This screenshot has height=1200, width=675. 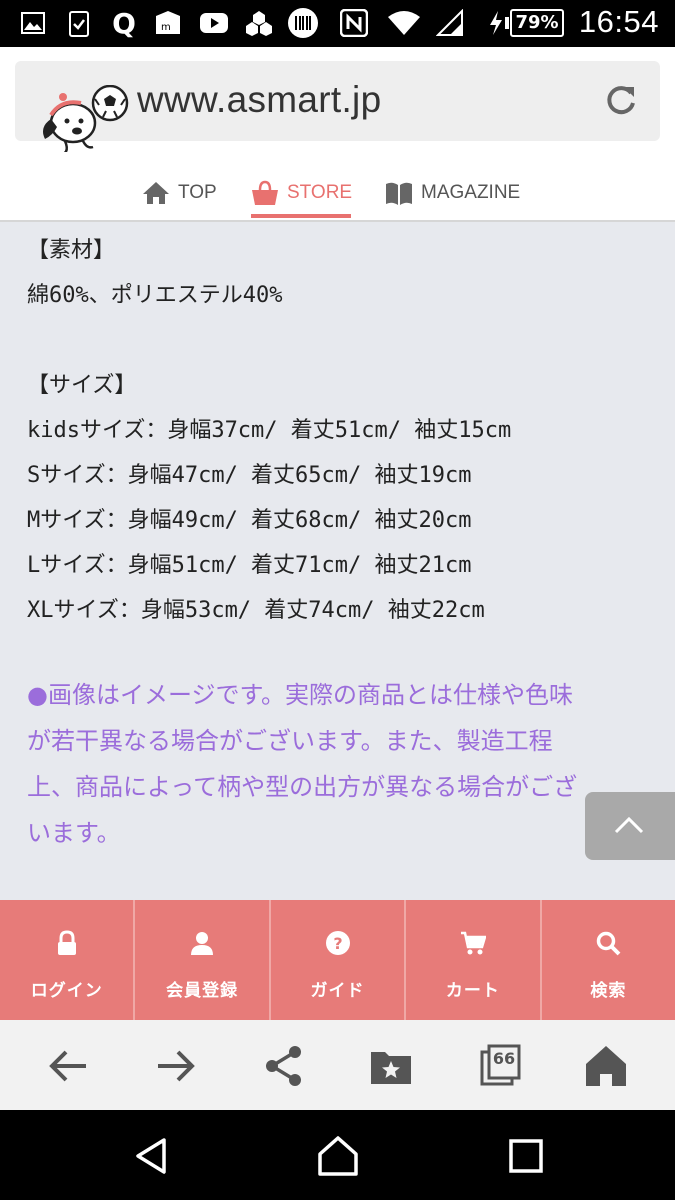 I want to click on status-bar: Q m 79% 16:54, so click(x=337, y=23).